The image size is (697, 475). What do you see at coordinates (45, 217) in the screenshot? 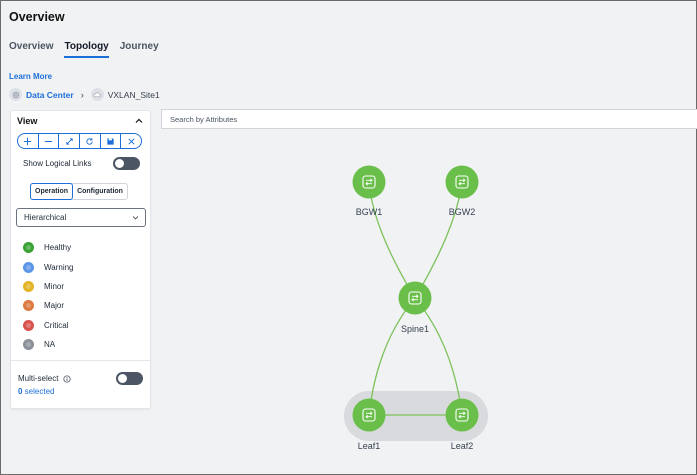
I see `layout-select-value: Hierarchical` at bounding box center [45, 217].